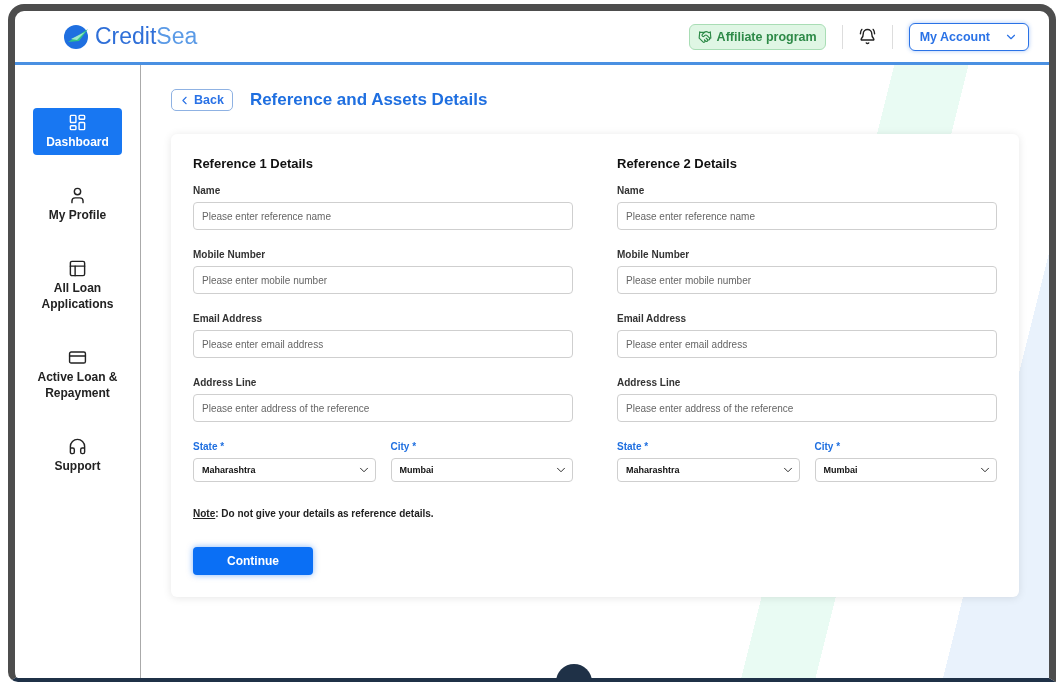  What do you see at coordinates (77, 122) in the screenshot?
I see `dashboard-icon` at bounding box center [77, 122].